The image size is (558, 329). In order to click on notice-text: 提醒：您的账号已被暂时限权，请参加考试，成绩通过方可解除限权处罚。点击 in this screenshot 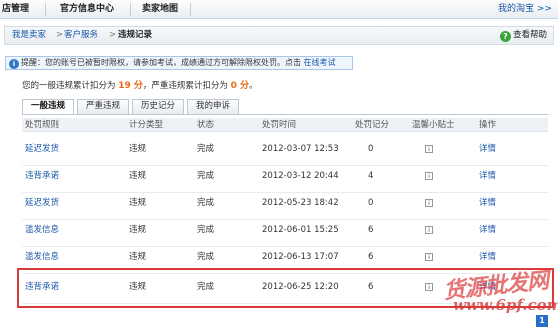, I will do `click(161, 62)`.